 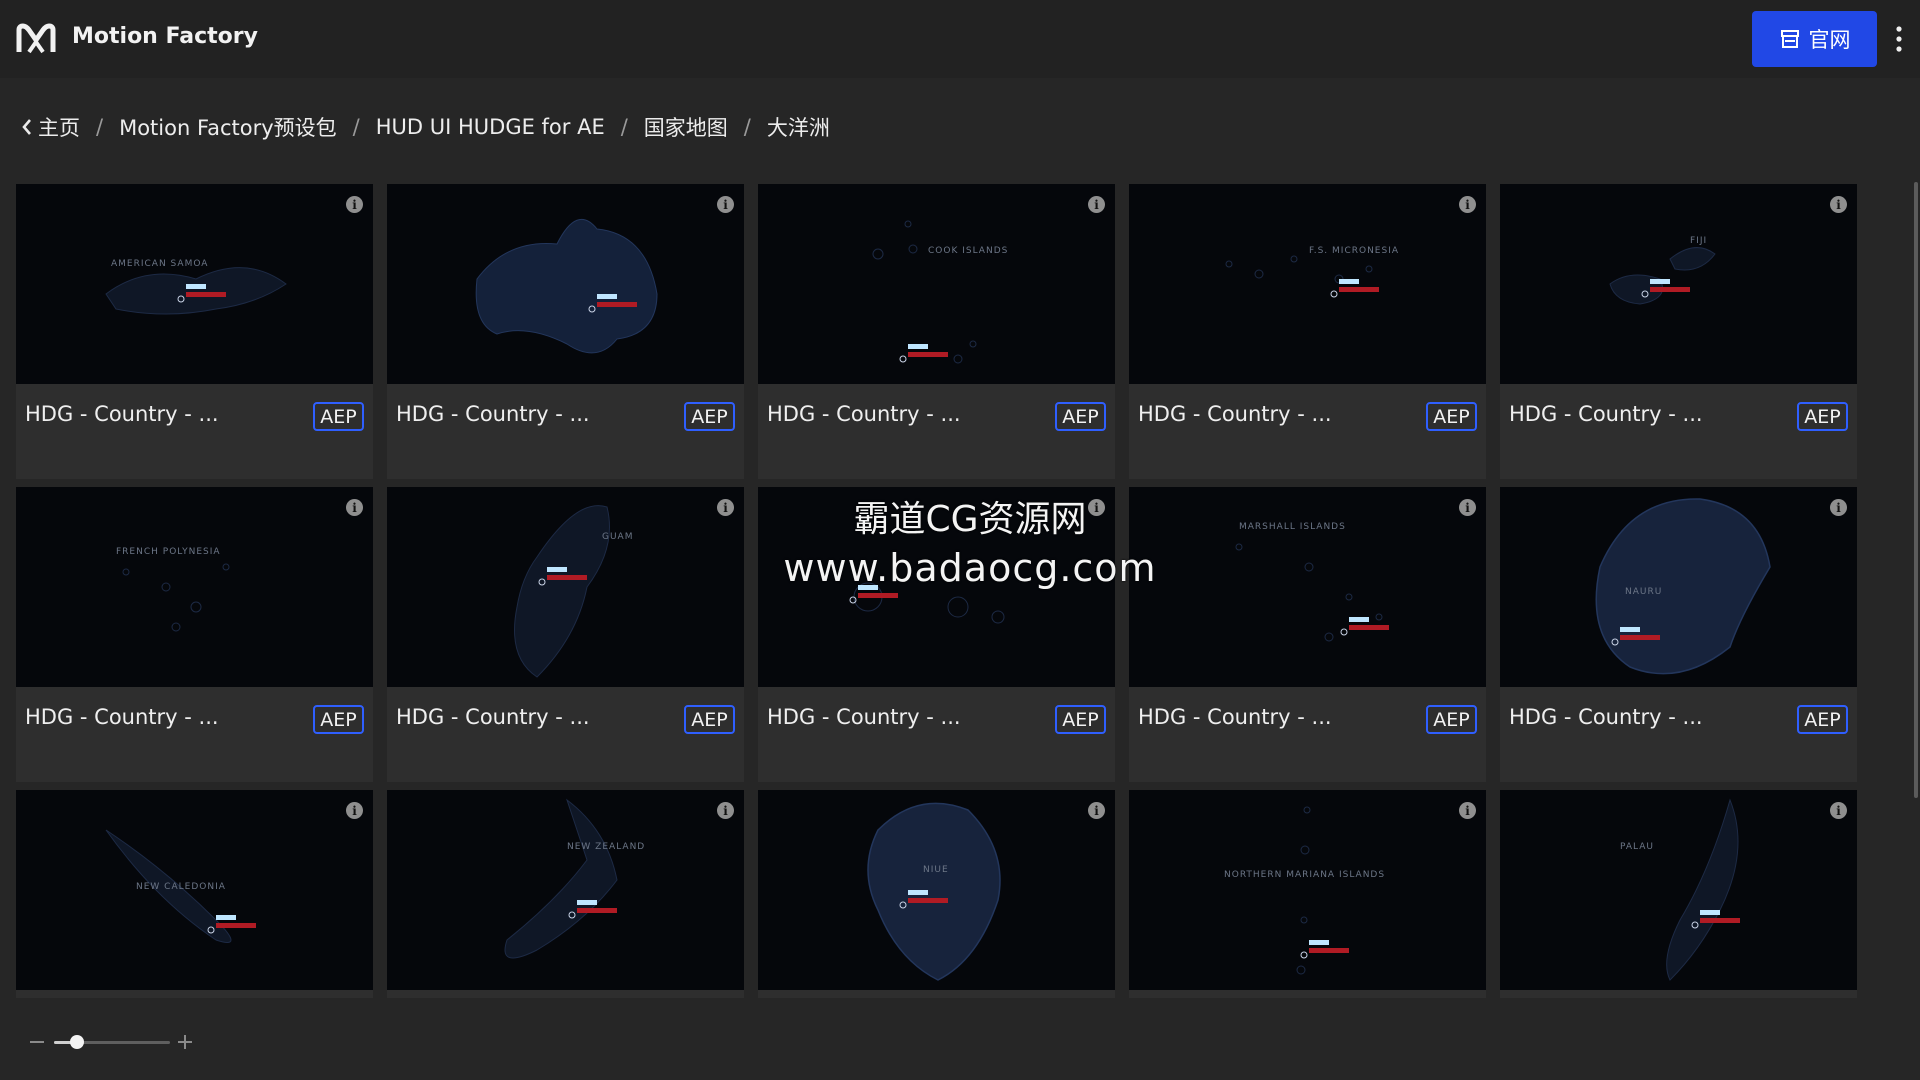 What do you see at coordinates (1829, 40) in the screenshot?
I see `official-site-label: 官网` at bounding box center [1829, 40].